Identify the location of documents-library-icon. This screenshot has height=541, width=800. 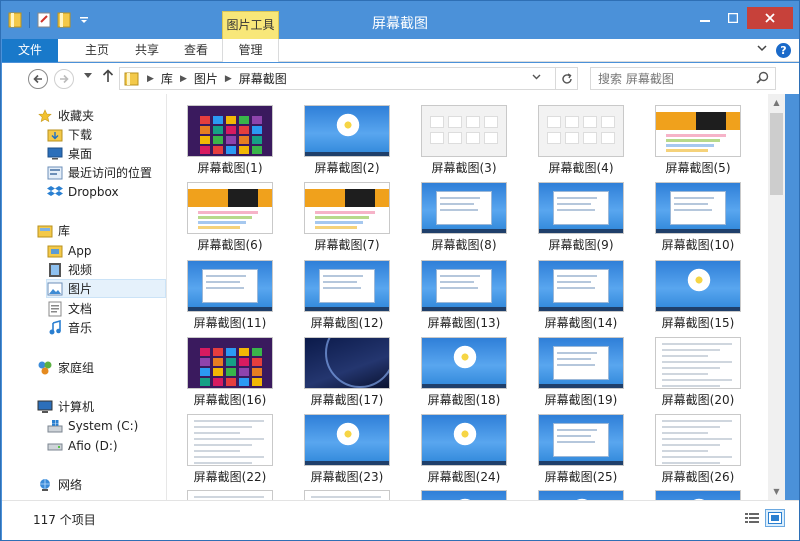
(55, 309).